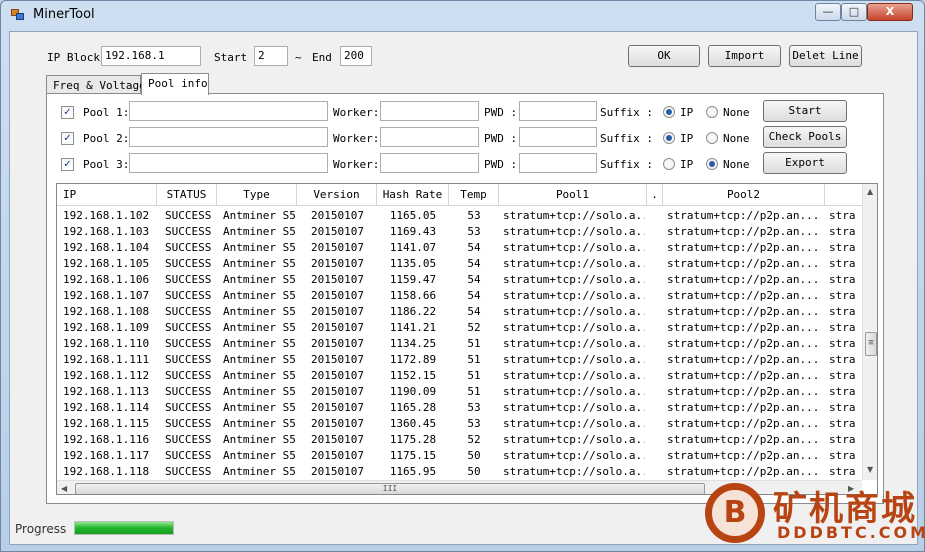  What do you see at coordinates (825, 56) in the screenshot?
I see `delete-line-button: Delet Line` at bounding box center [825, 56].